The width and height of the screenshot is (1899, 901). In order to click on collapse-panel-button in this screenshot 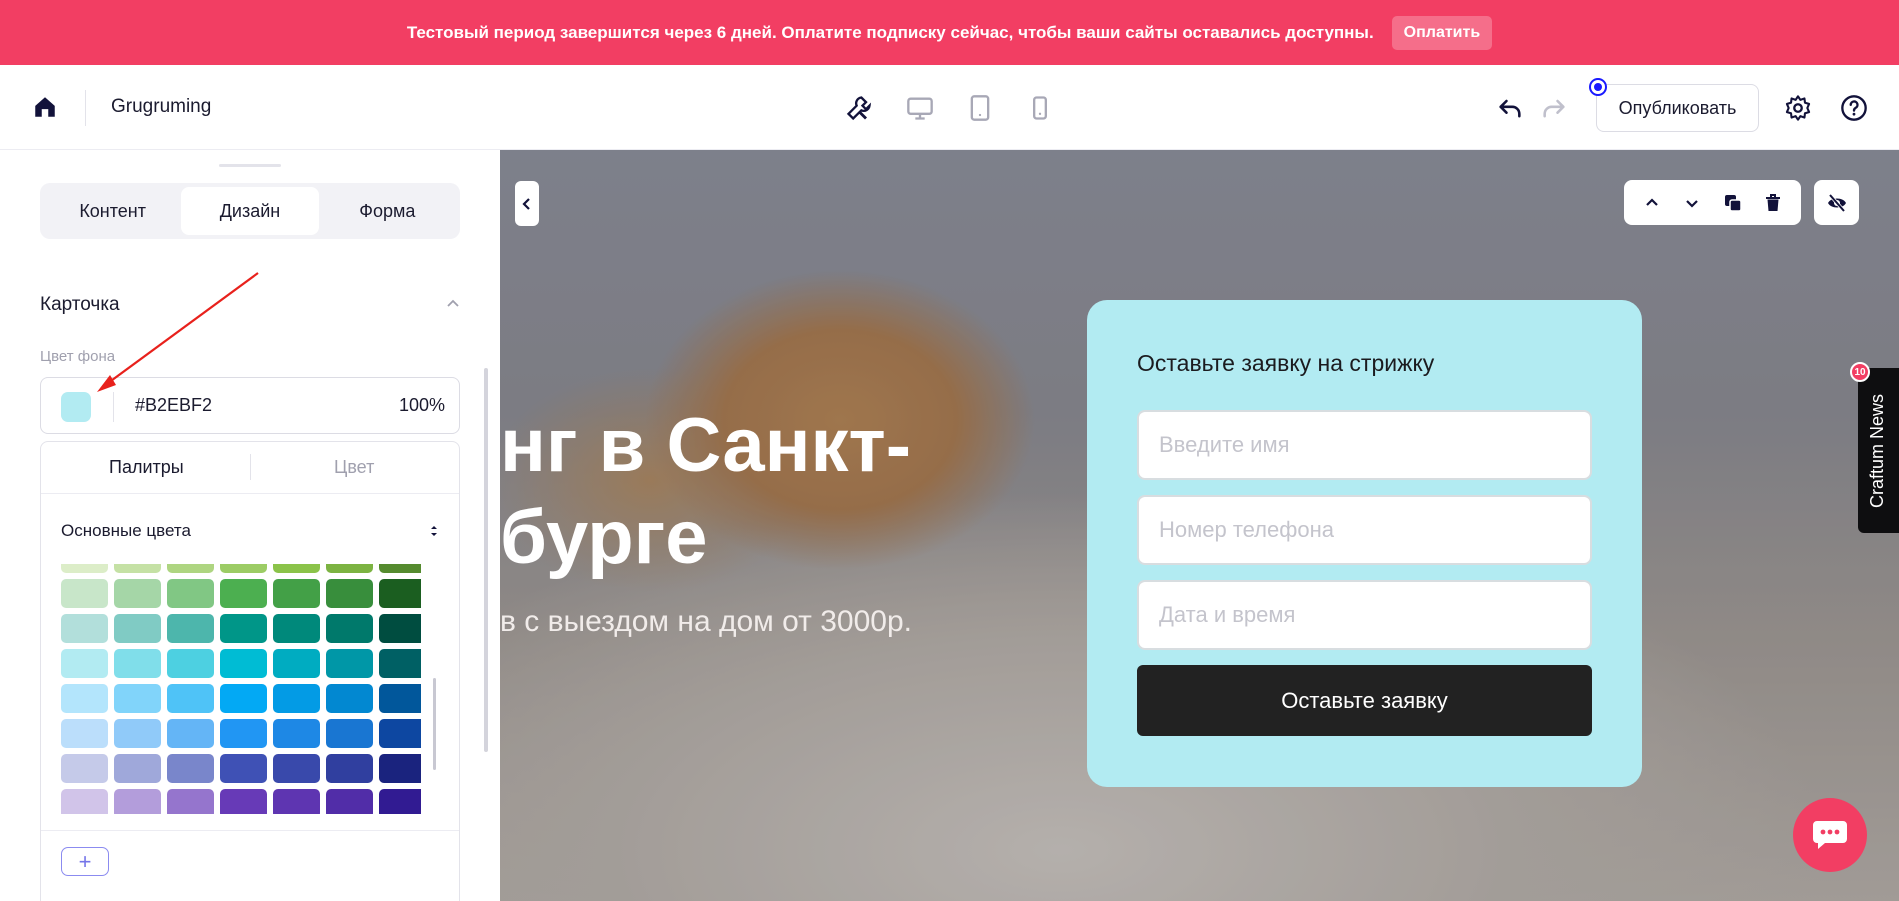, I will do `click(527, 203)`.